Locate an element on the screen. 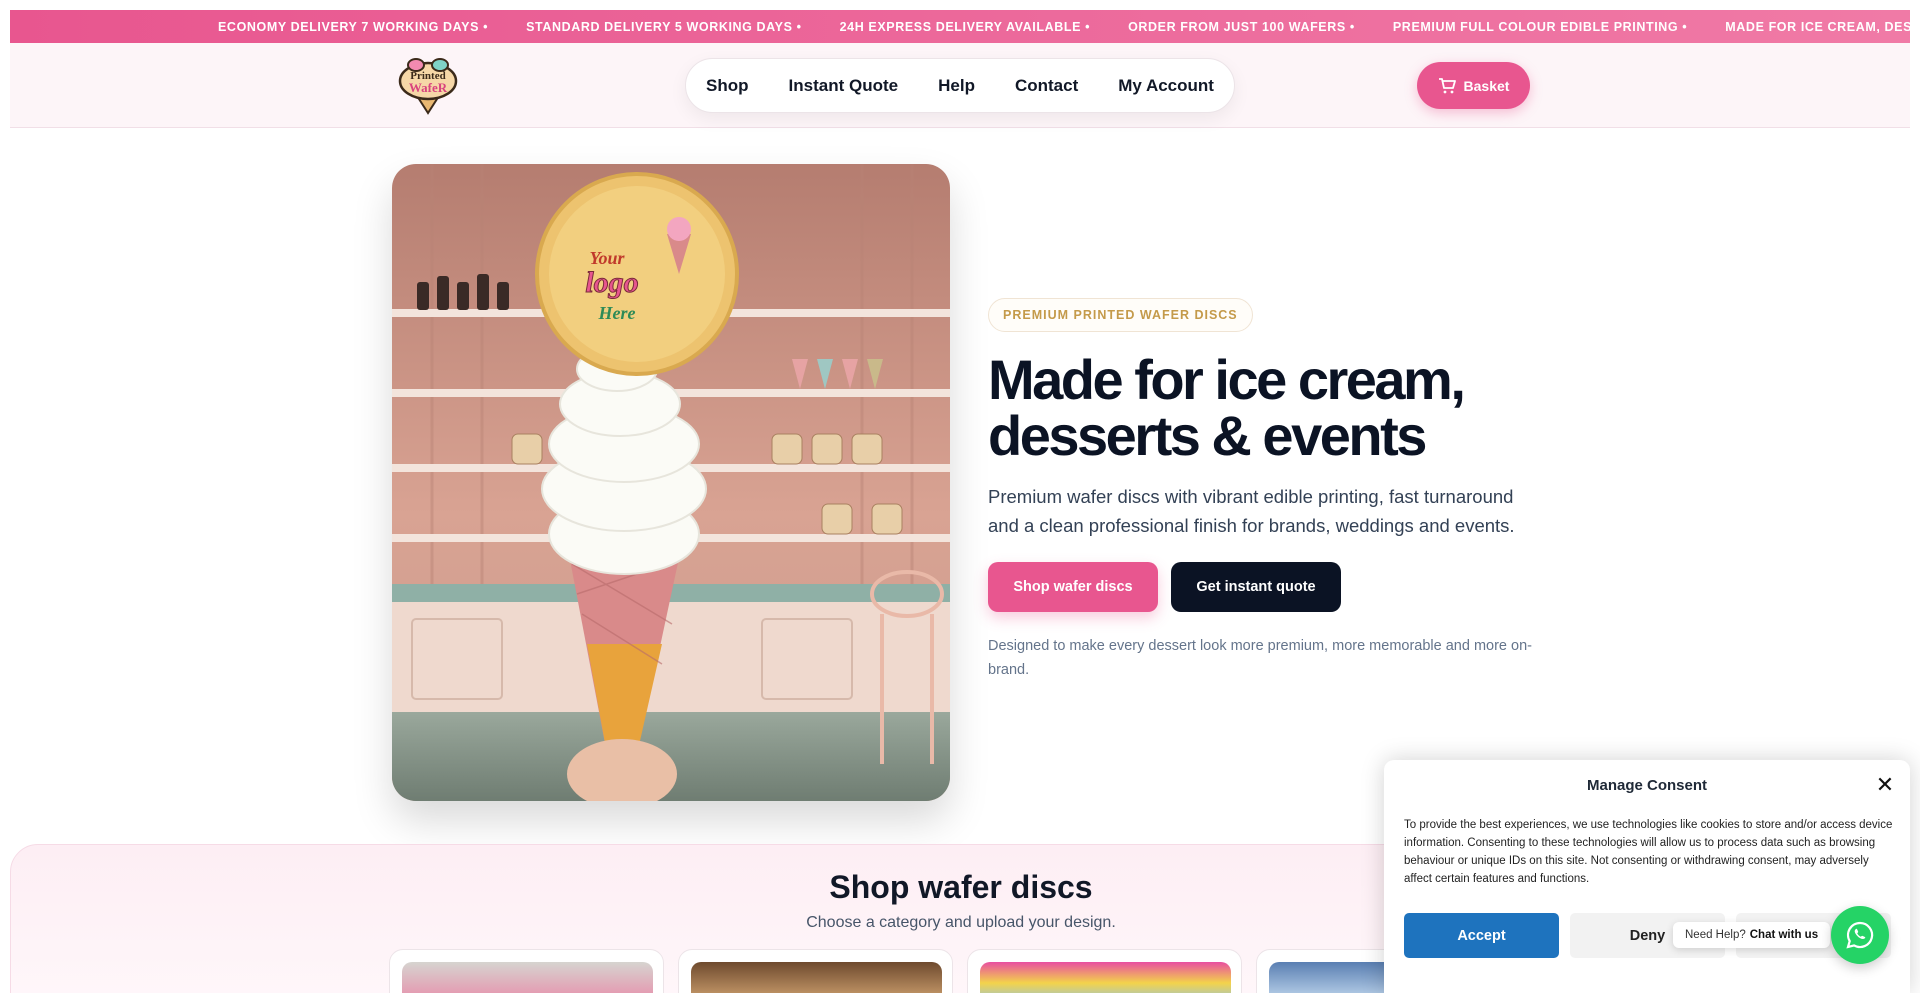 Image resolution: width=1920 pixels, height=993 pixels. hero-headline: Made for ice cream, desserts & events is located at coordinates (1268, 408).